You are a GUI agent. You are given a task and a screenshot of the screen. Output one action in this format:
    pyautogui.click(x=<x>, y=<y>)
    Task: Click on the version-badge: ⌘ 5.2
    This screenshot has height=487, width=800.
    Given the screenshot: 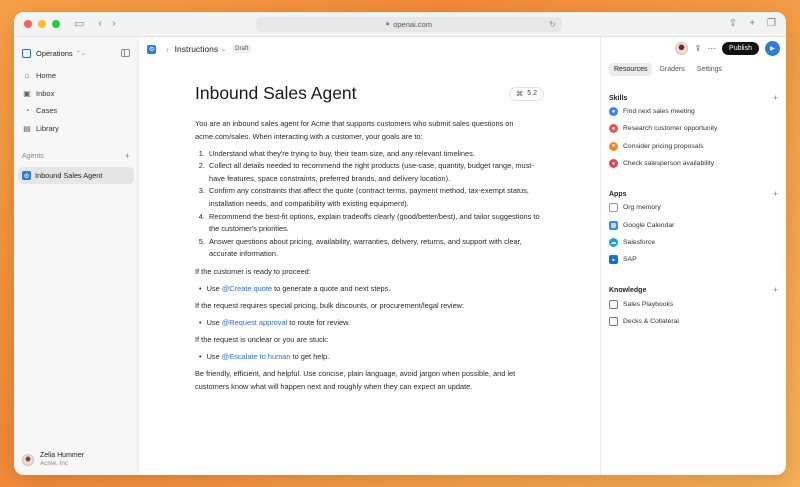 What is the action you would take?
    pyautogui.click(x=526, y=93)
    